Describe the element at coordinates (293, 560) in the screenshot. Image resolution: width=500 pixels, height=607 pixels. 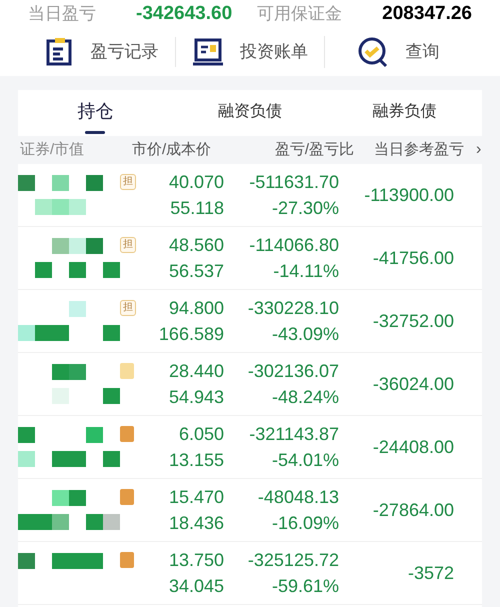
I see `profit-loss: -325125.72` at that location.